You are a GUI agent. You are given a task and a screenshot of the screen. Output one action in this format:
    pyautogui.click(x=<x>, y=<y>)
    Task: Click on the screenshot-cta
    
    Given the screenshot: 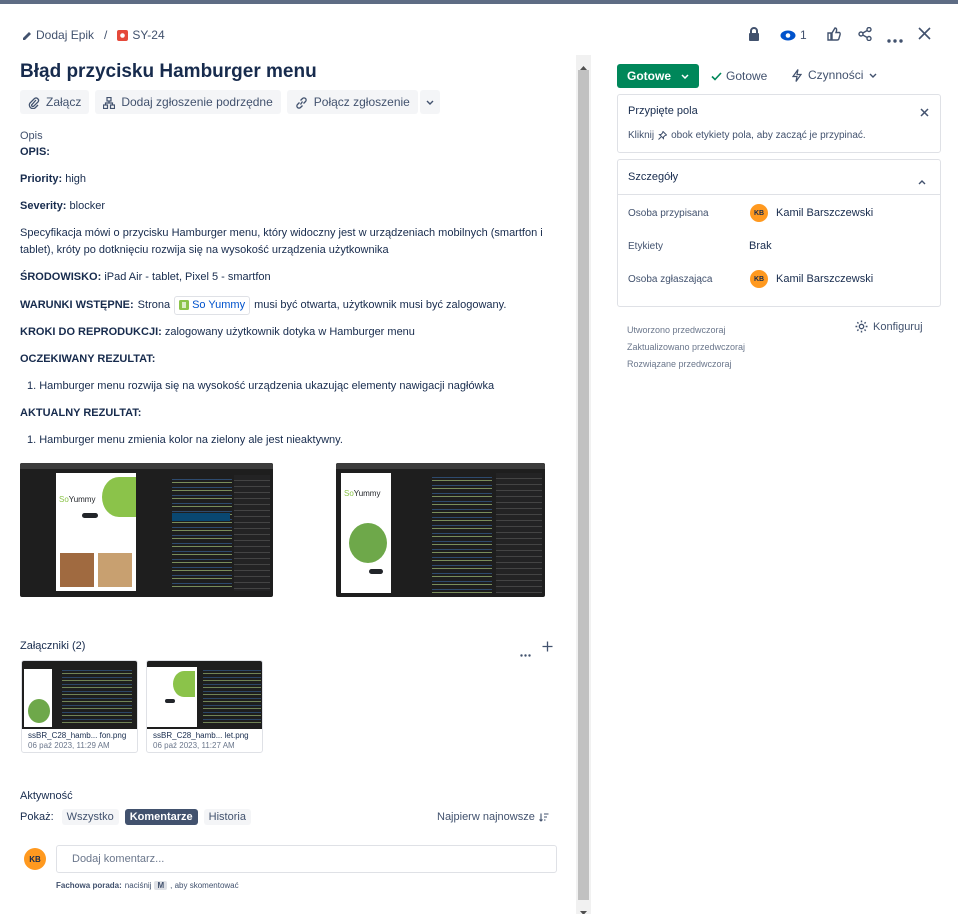 What is the action you would take?
    pyautogui.click(x=90, y=515)
    